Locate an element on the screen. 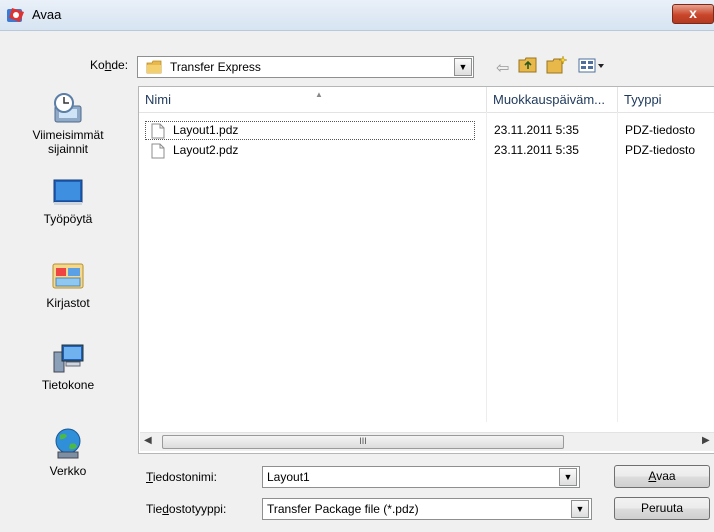 This screenshot has height=532, width=714. place-label: Työpöytä is located at coordinates (68, 219).